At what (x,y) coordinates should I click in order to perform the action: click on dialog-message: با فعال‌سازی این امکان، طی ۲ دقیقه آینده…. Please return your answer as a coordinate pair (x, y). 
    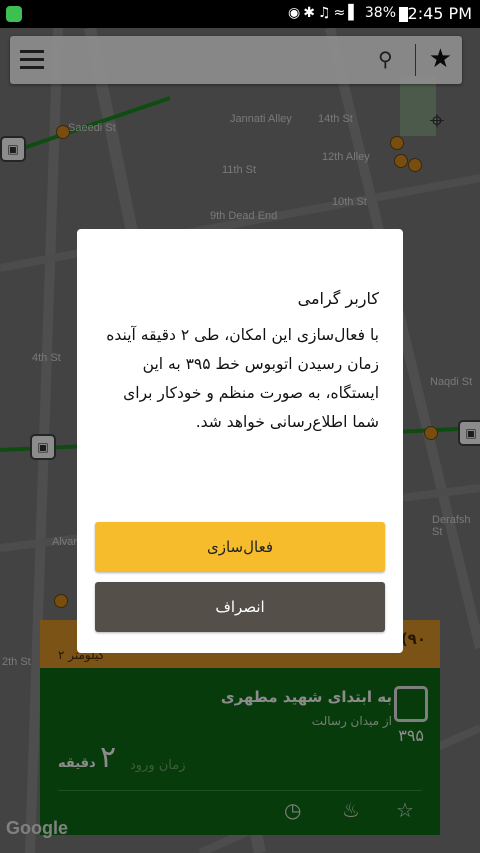
    Looking at the image, I should click on (242, 378).